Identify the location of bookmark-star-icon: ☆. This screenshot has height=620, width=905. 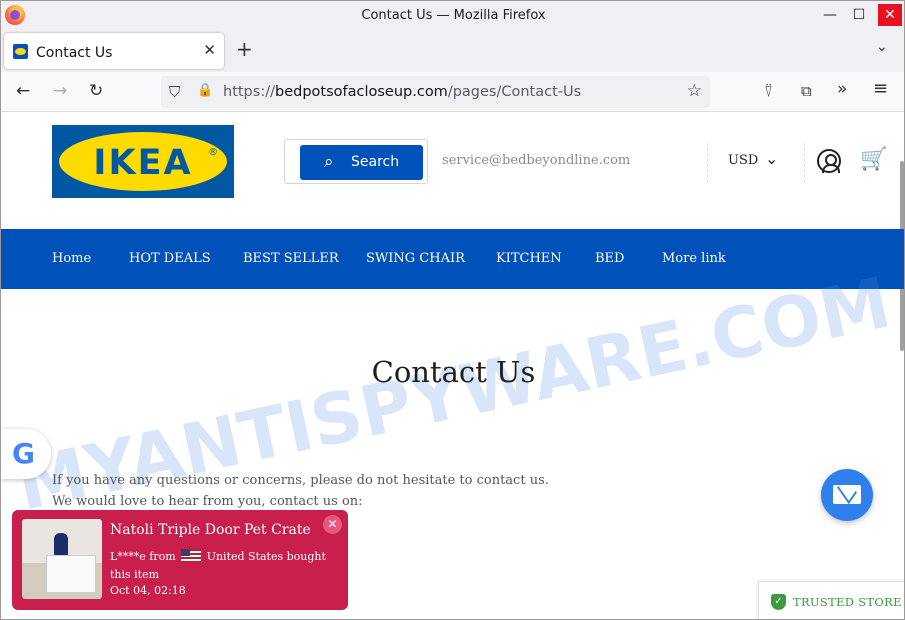
(694, 91).